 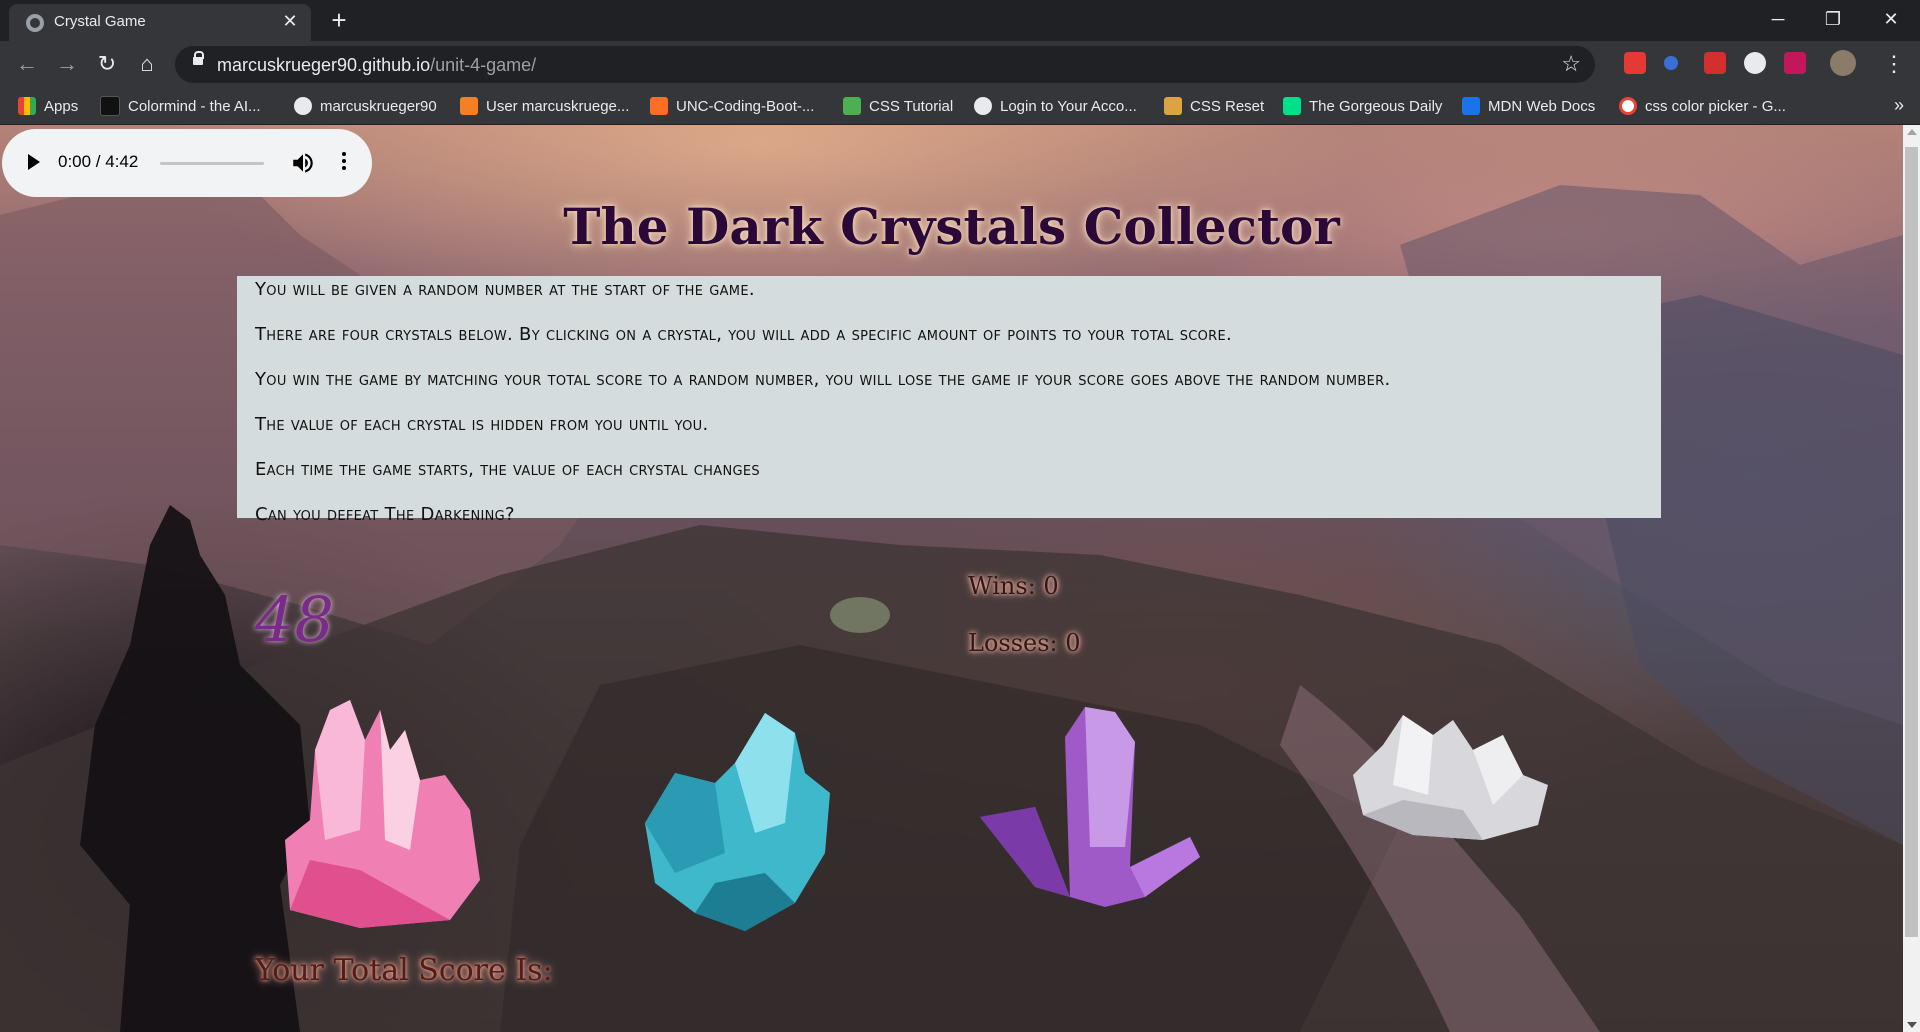 I want to click on tab-title: Crystal Game, so click(x=100, y=21).